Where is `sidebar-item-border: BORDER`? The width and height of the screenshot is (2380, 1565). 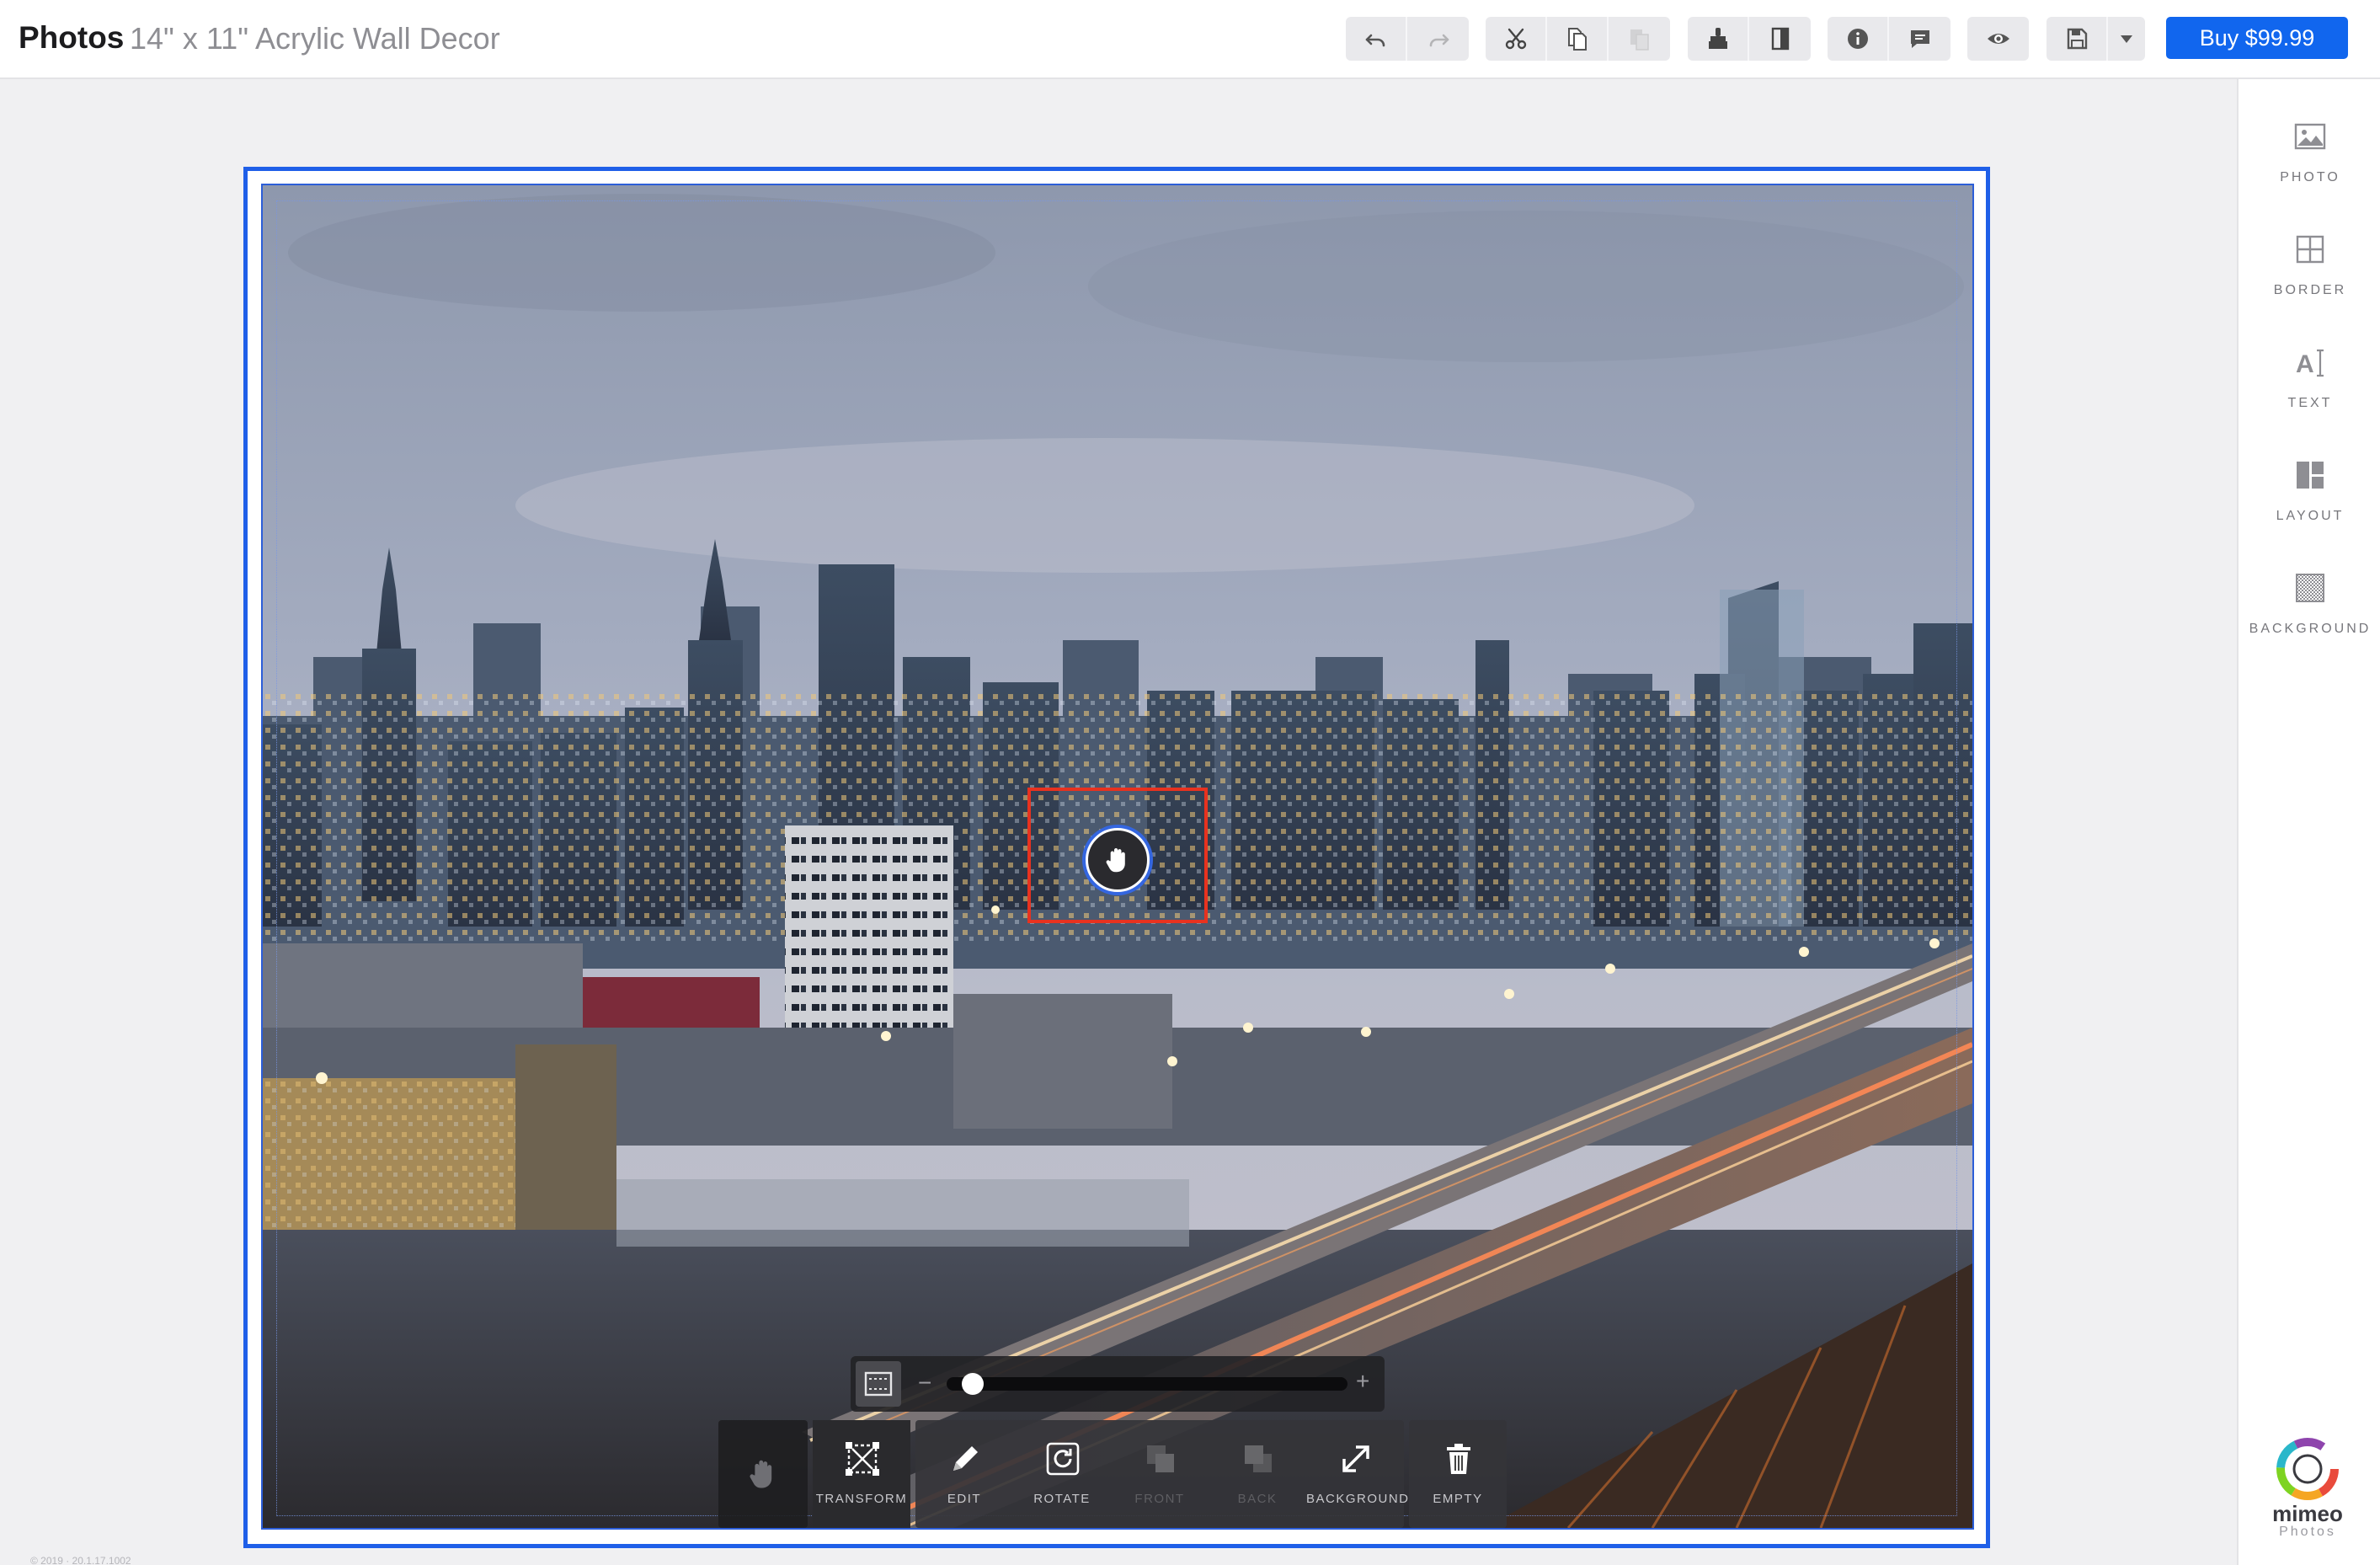 sidebar-item-border: BORDER is located at coordinates (2309, 259).